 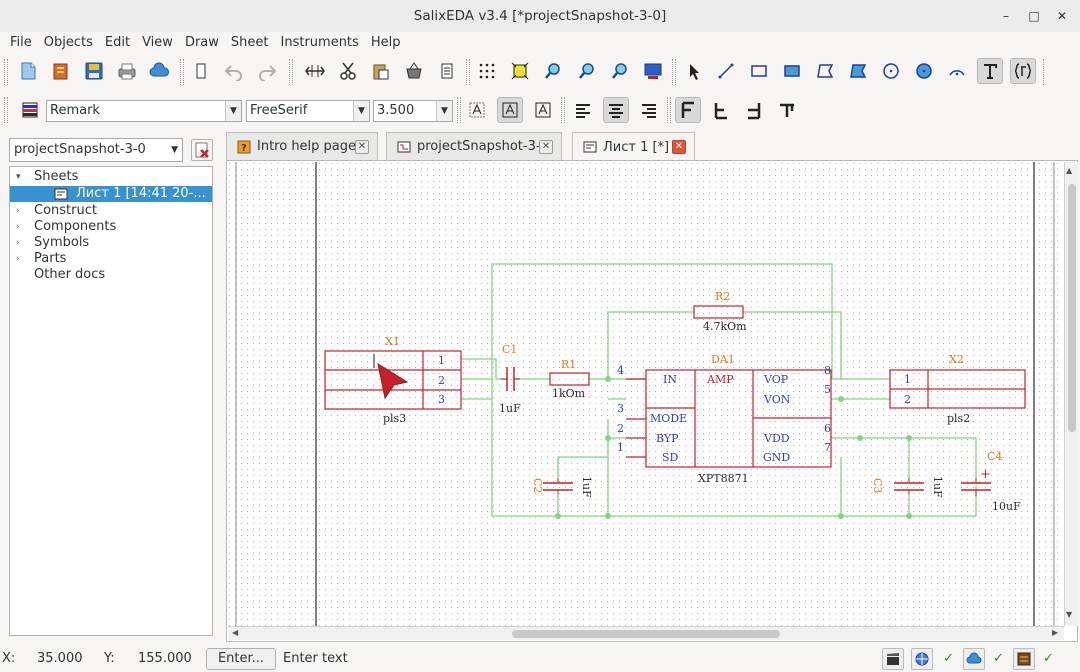 What do you see at coordinates (28, 71) in the screenshot?
I see `new-file-icon` at bounding box center [28, 71].